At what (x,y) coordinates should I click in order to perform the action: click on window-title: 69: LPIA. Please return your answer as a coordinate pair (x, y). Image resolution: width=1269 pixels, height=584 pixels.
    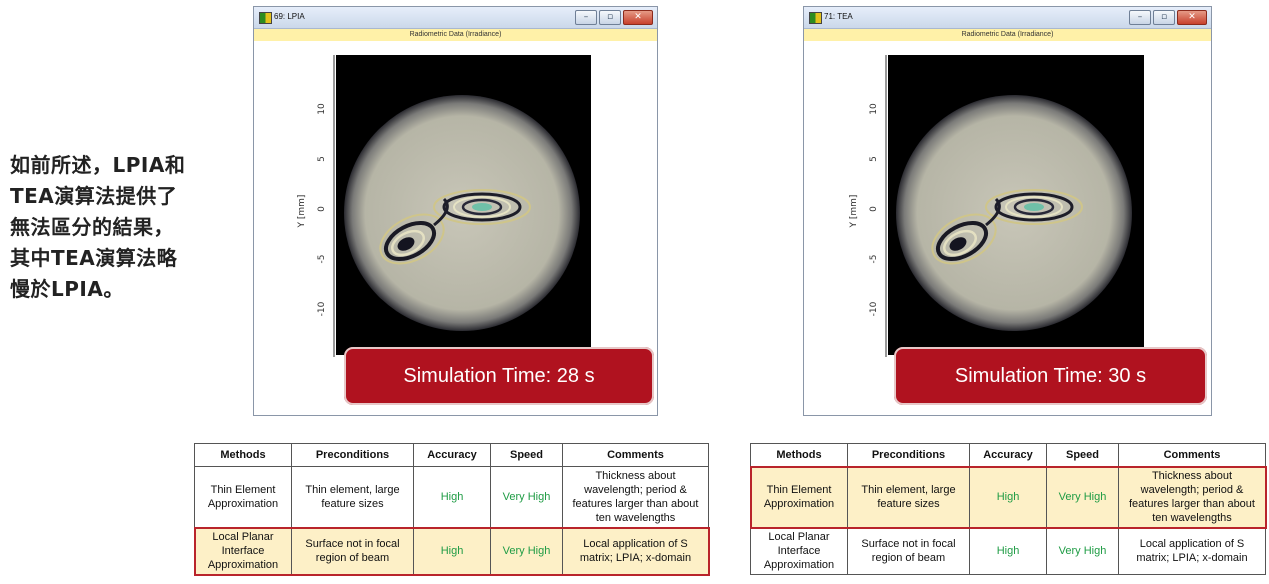
    Looking at the image, I should click on (289, 16).